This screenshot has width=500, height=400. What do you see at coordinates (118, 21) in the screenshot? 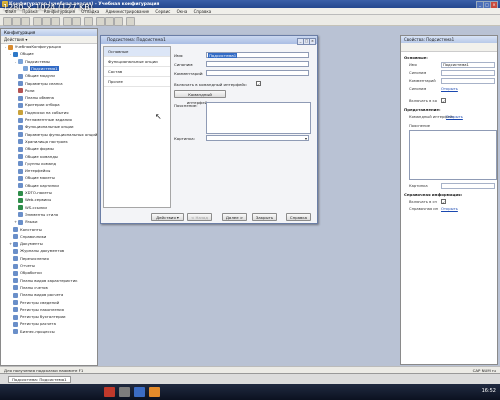
I see `run-icon` at bounding box center [118, 21].